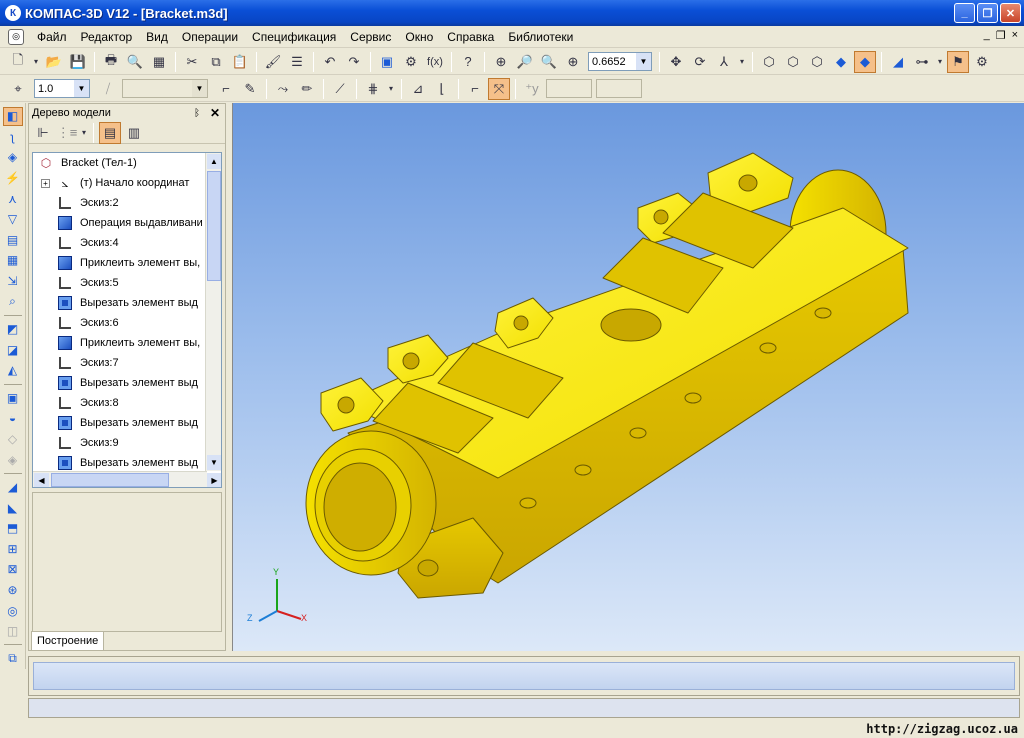 The width and height of the screenshot is (1024, 738). I want to click on orientation-icon: ⅄, so click(724, 62).